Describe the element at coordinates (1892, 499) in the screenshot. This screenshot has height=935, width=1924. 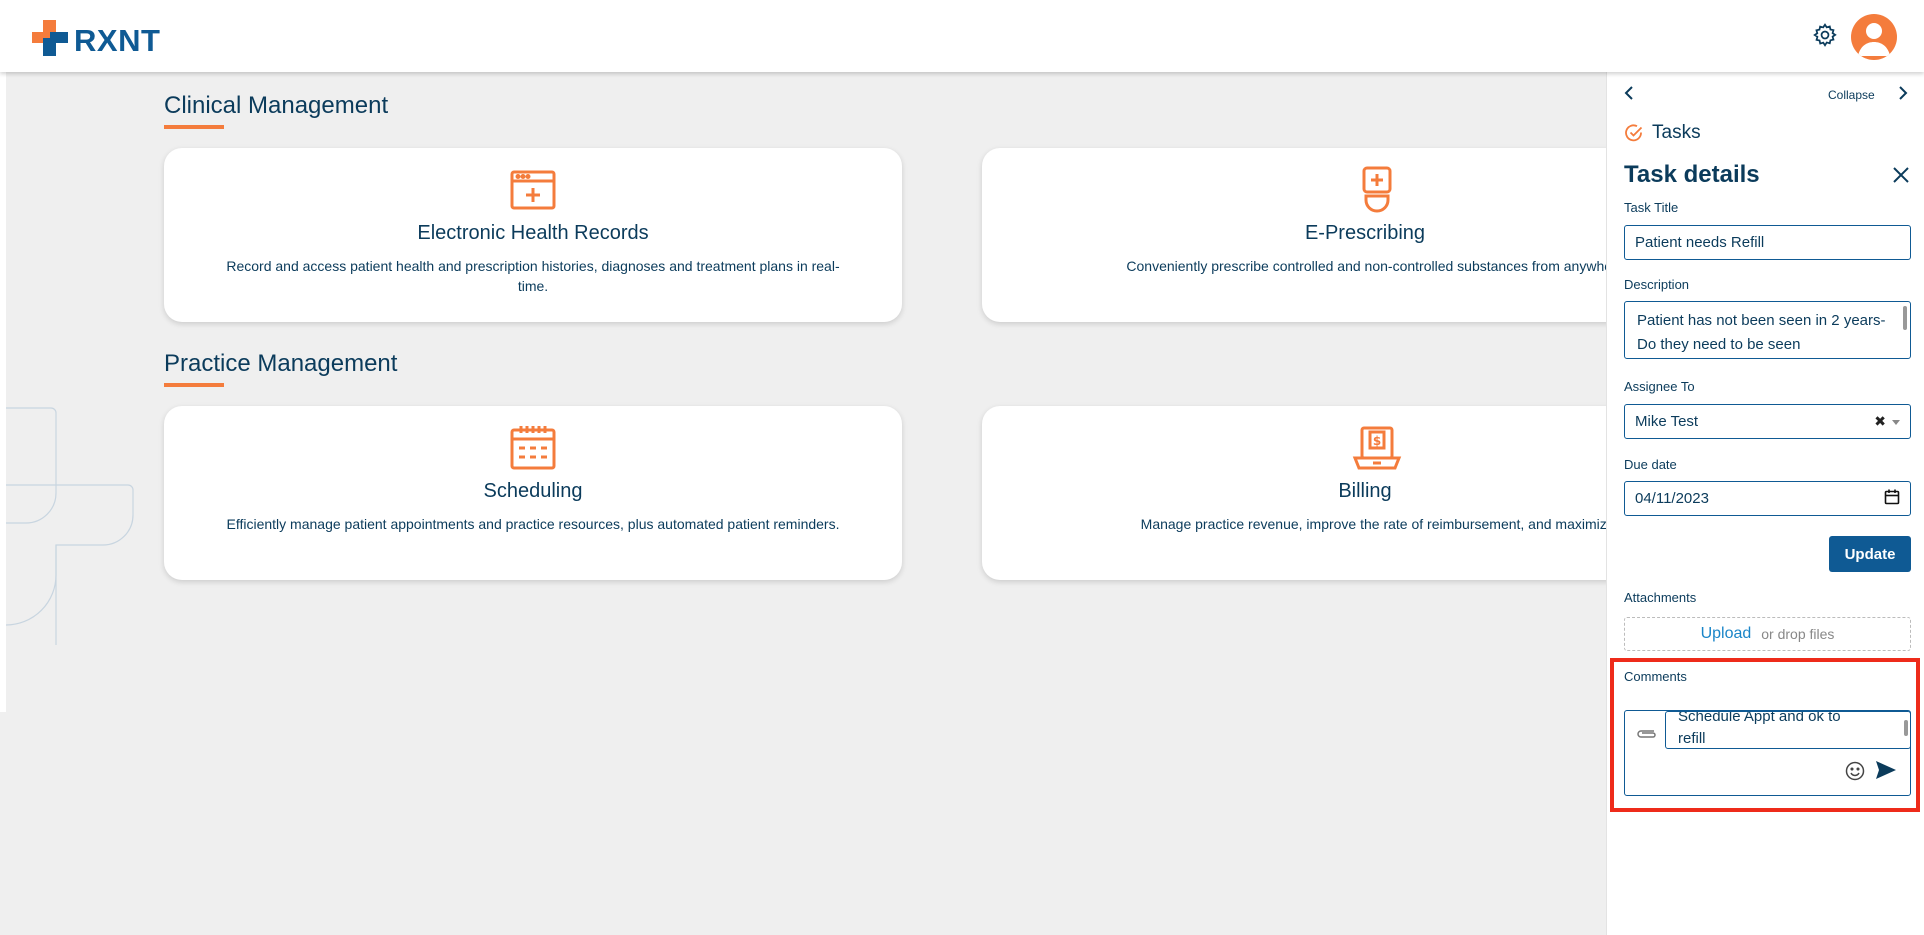
I see `calendar-picker-icon` at that location.